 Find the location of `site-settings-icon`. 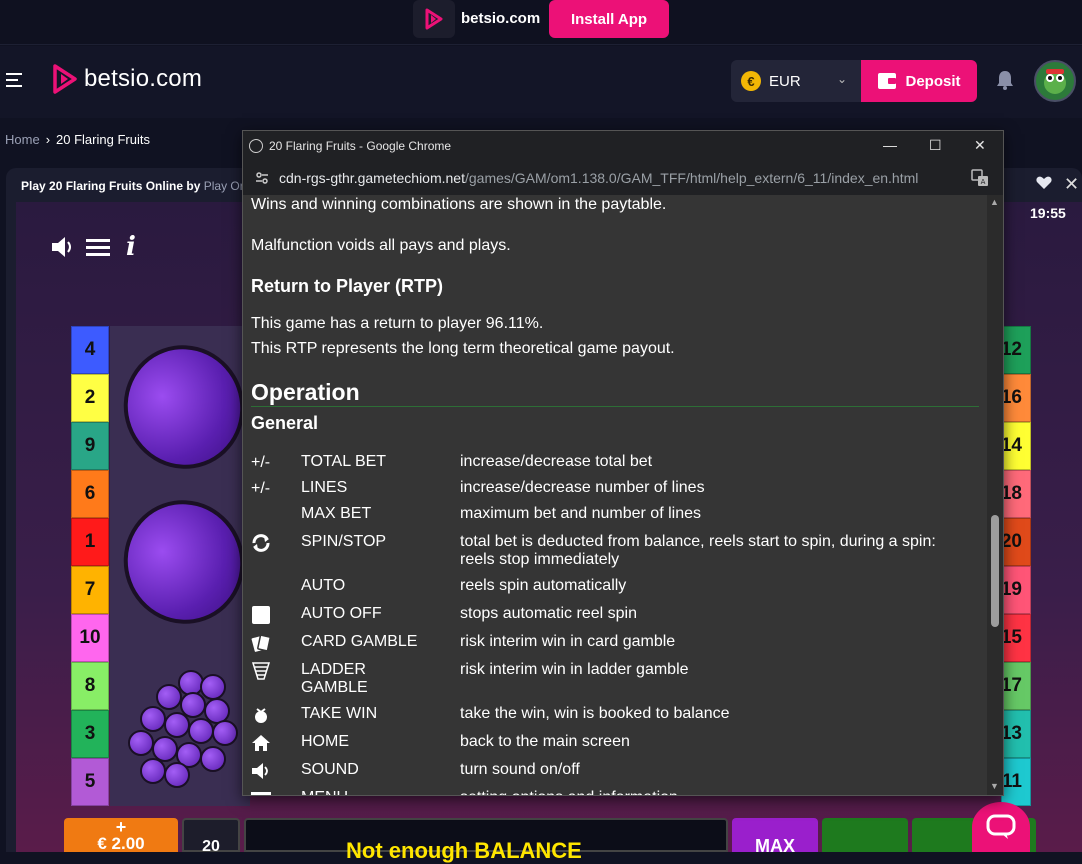

site-settings-icon is located at coordinates (262, 178).